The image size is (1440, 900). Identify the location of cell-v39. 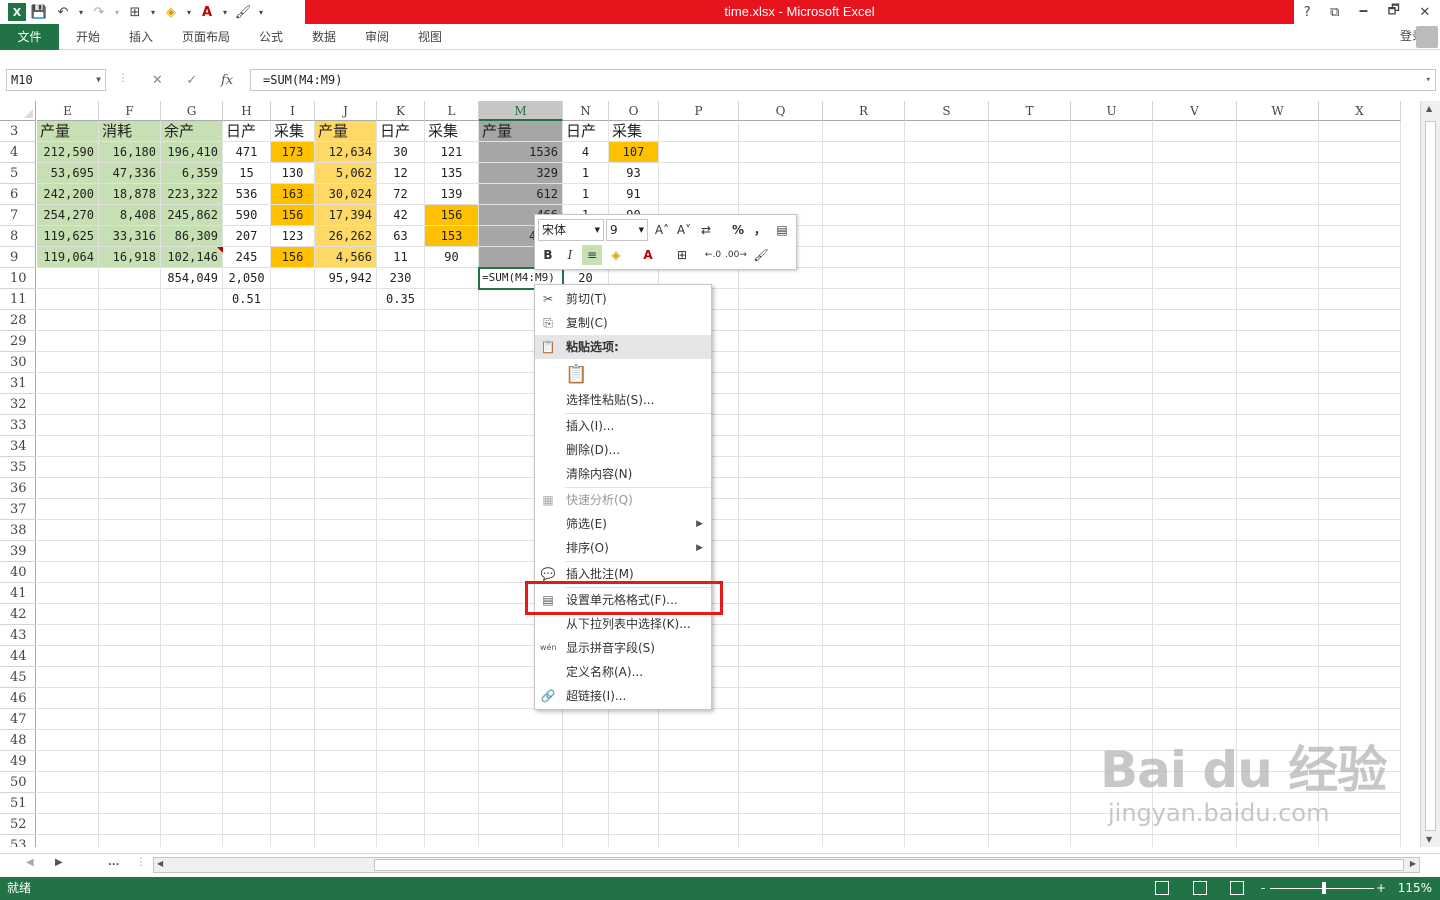
(1195, 551).